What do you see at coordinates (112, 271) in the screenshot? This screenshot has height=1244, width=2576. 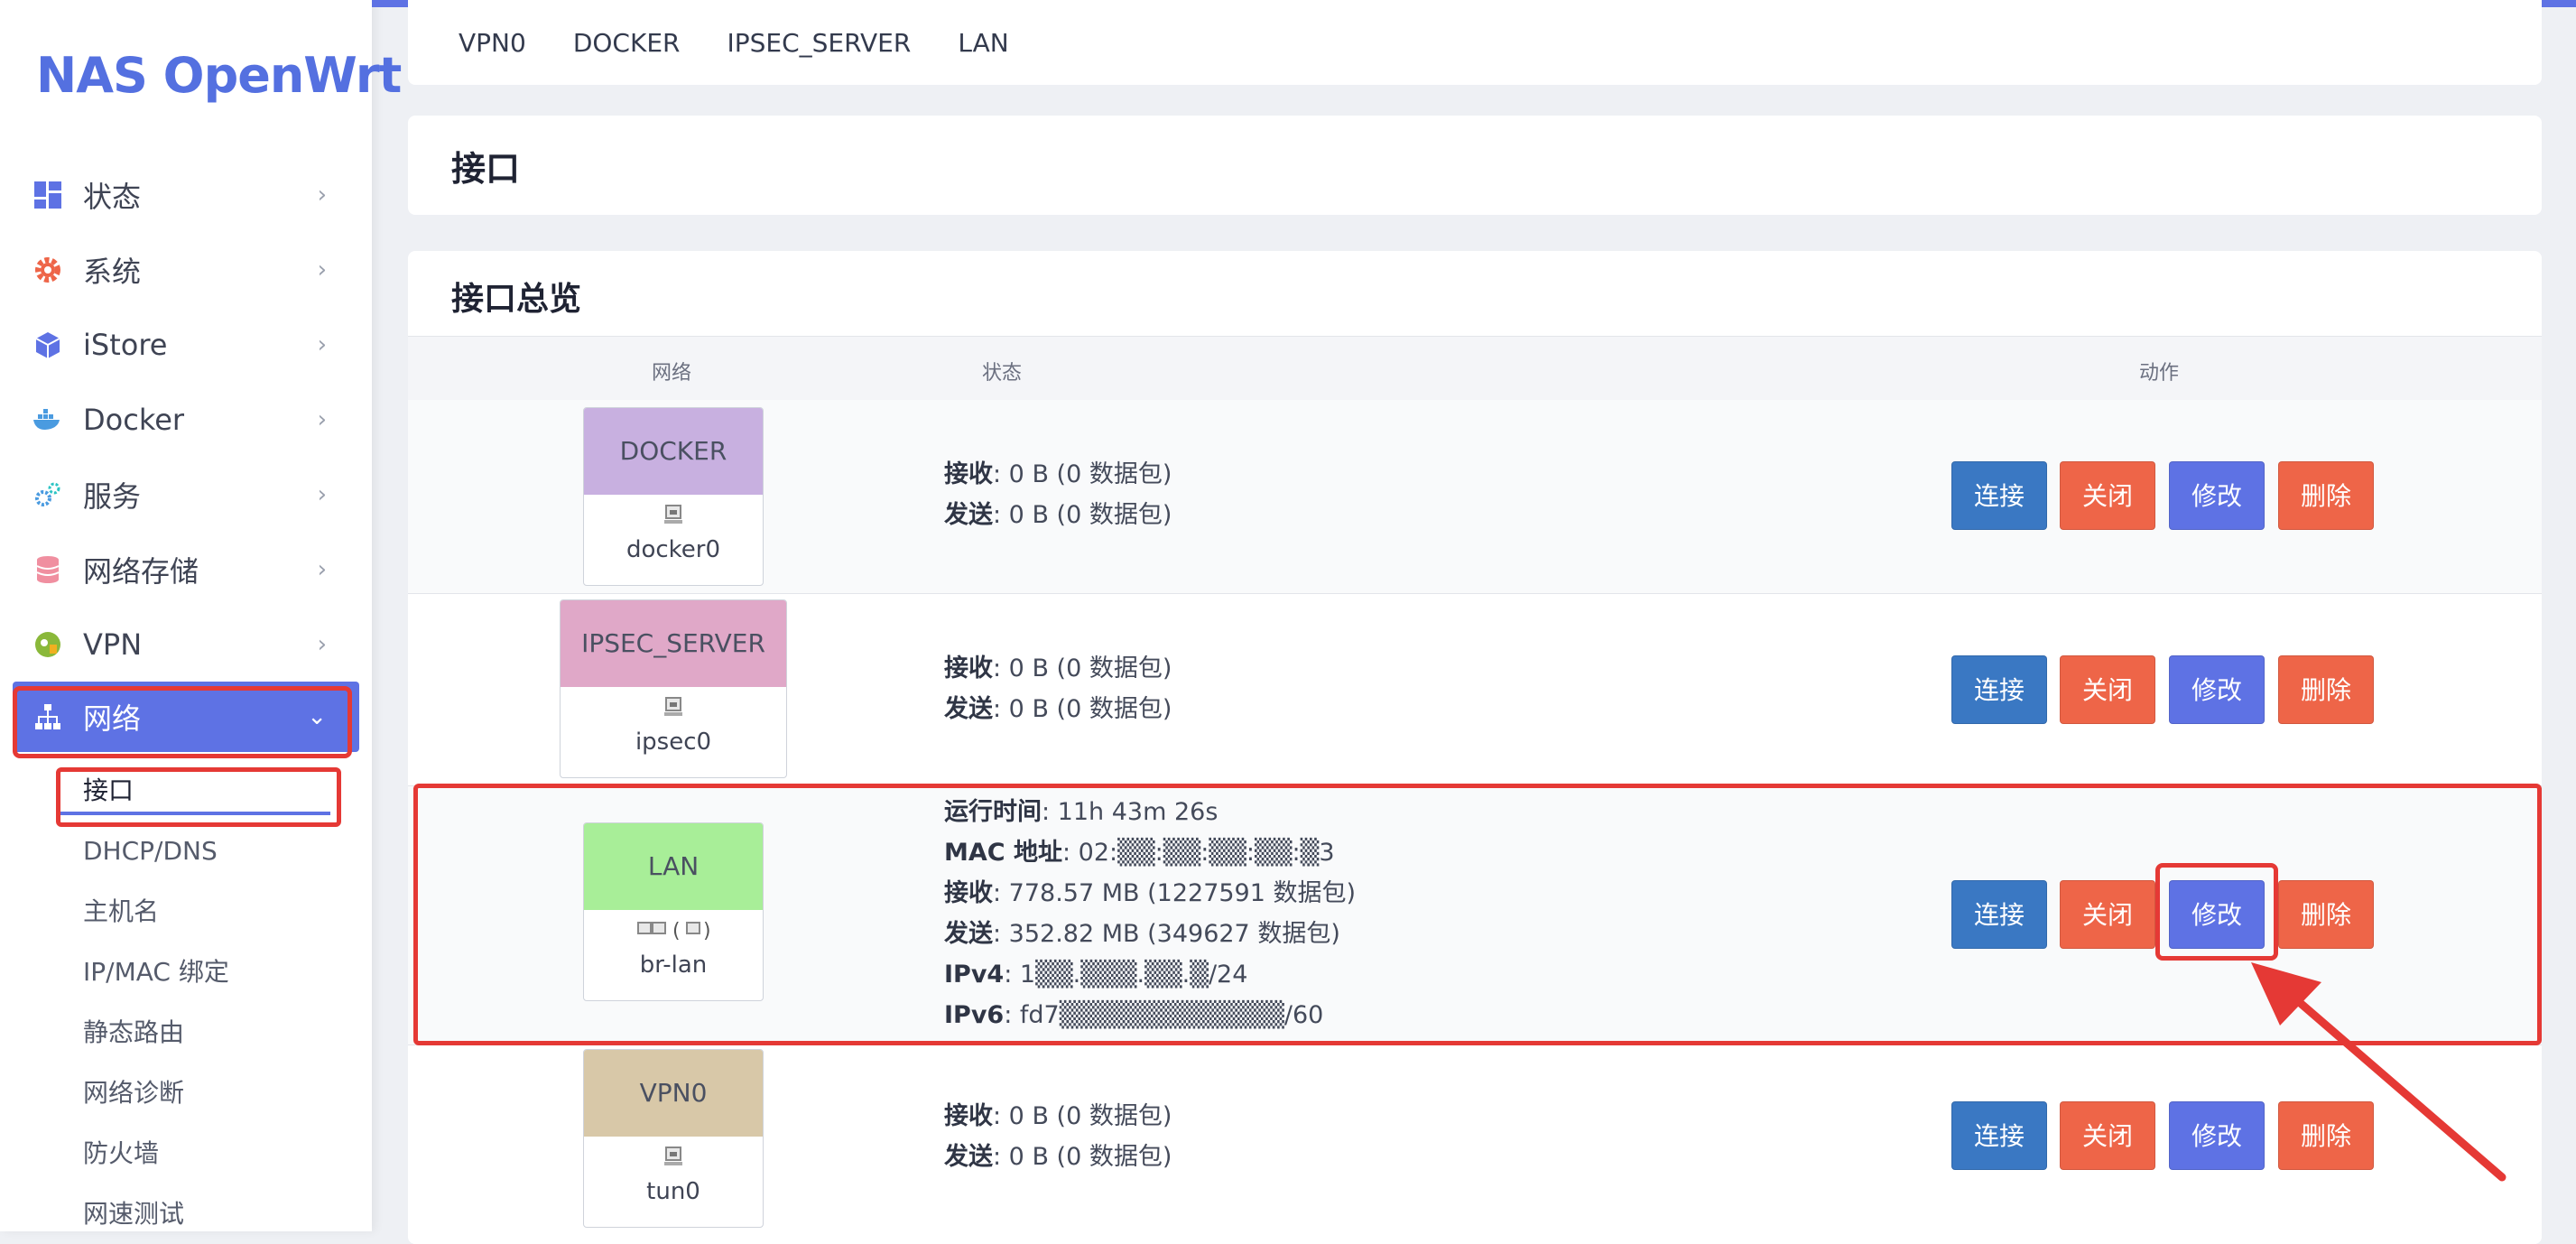 I see `sidebar-item-label: 系统` at bounding box center [112, 271].